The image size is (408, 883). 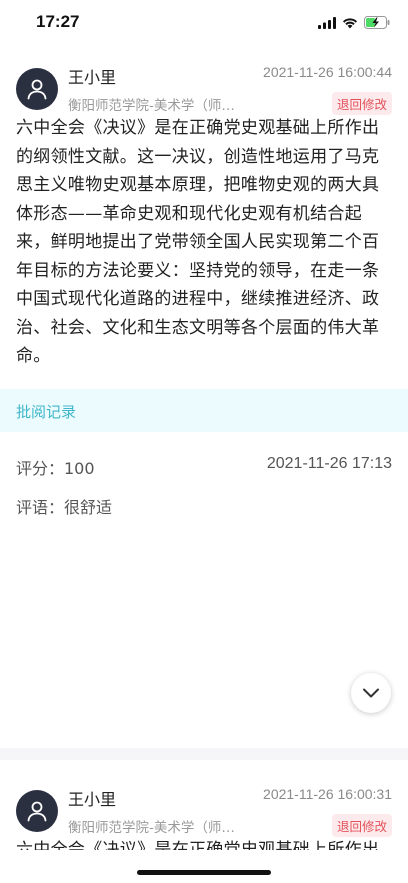 I want to click on review-date: 2021-11-26 17:13, so click(x=329, y=463).